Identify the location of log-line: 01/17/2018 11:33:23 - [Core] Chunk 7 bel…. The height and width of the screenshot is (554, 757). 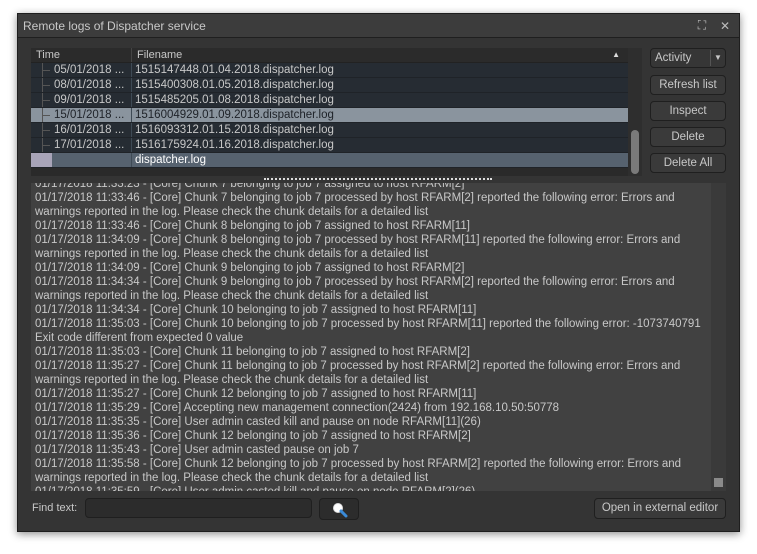
(250, 186).